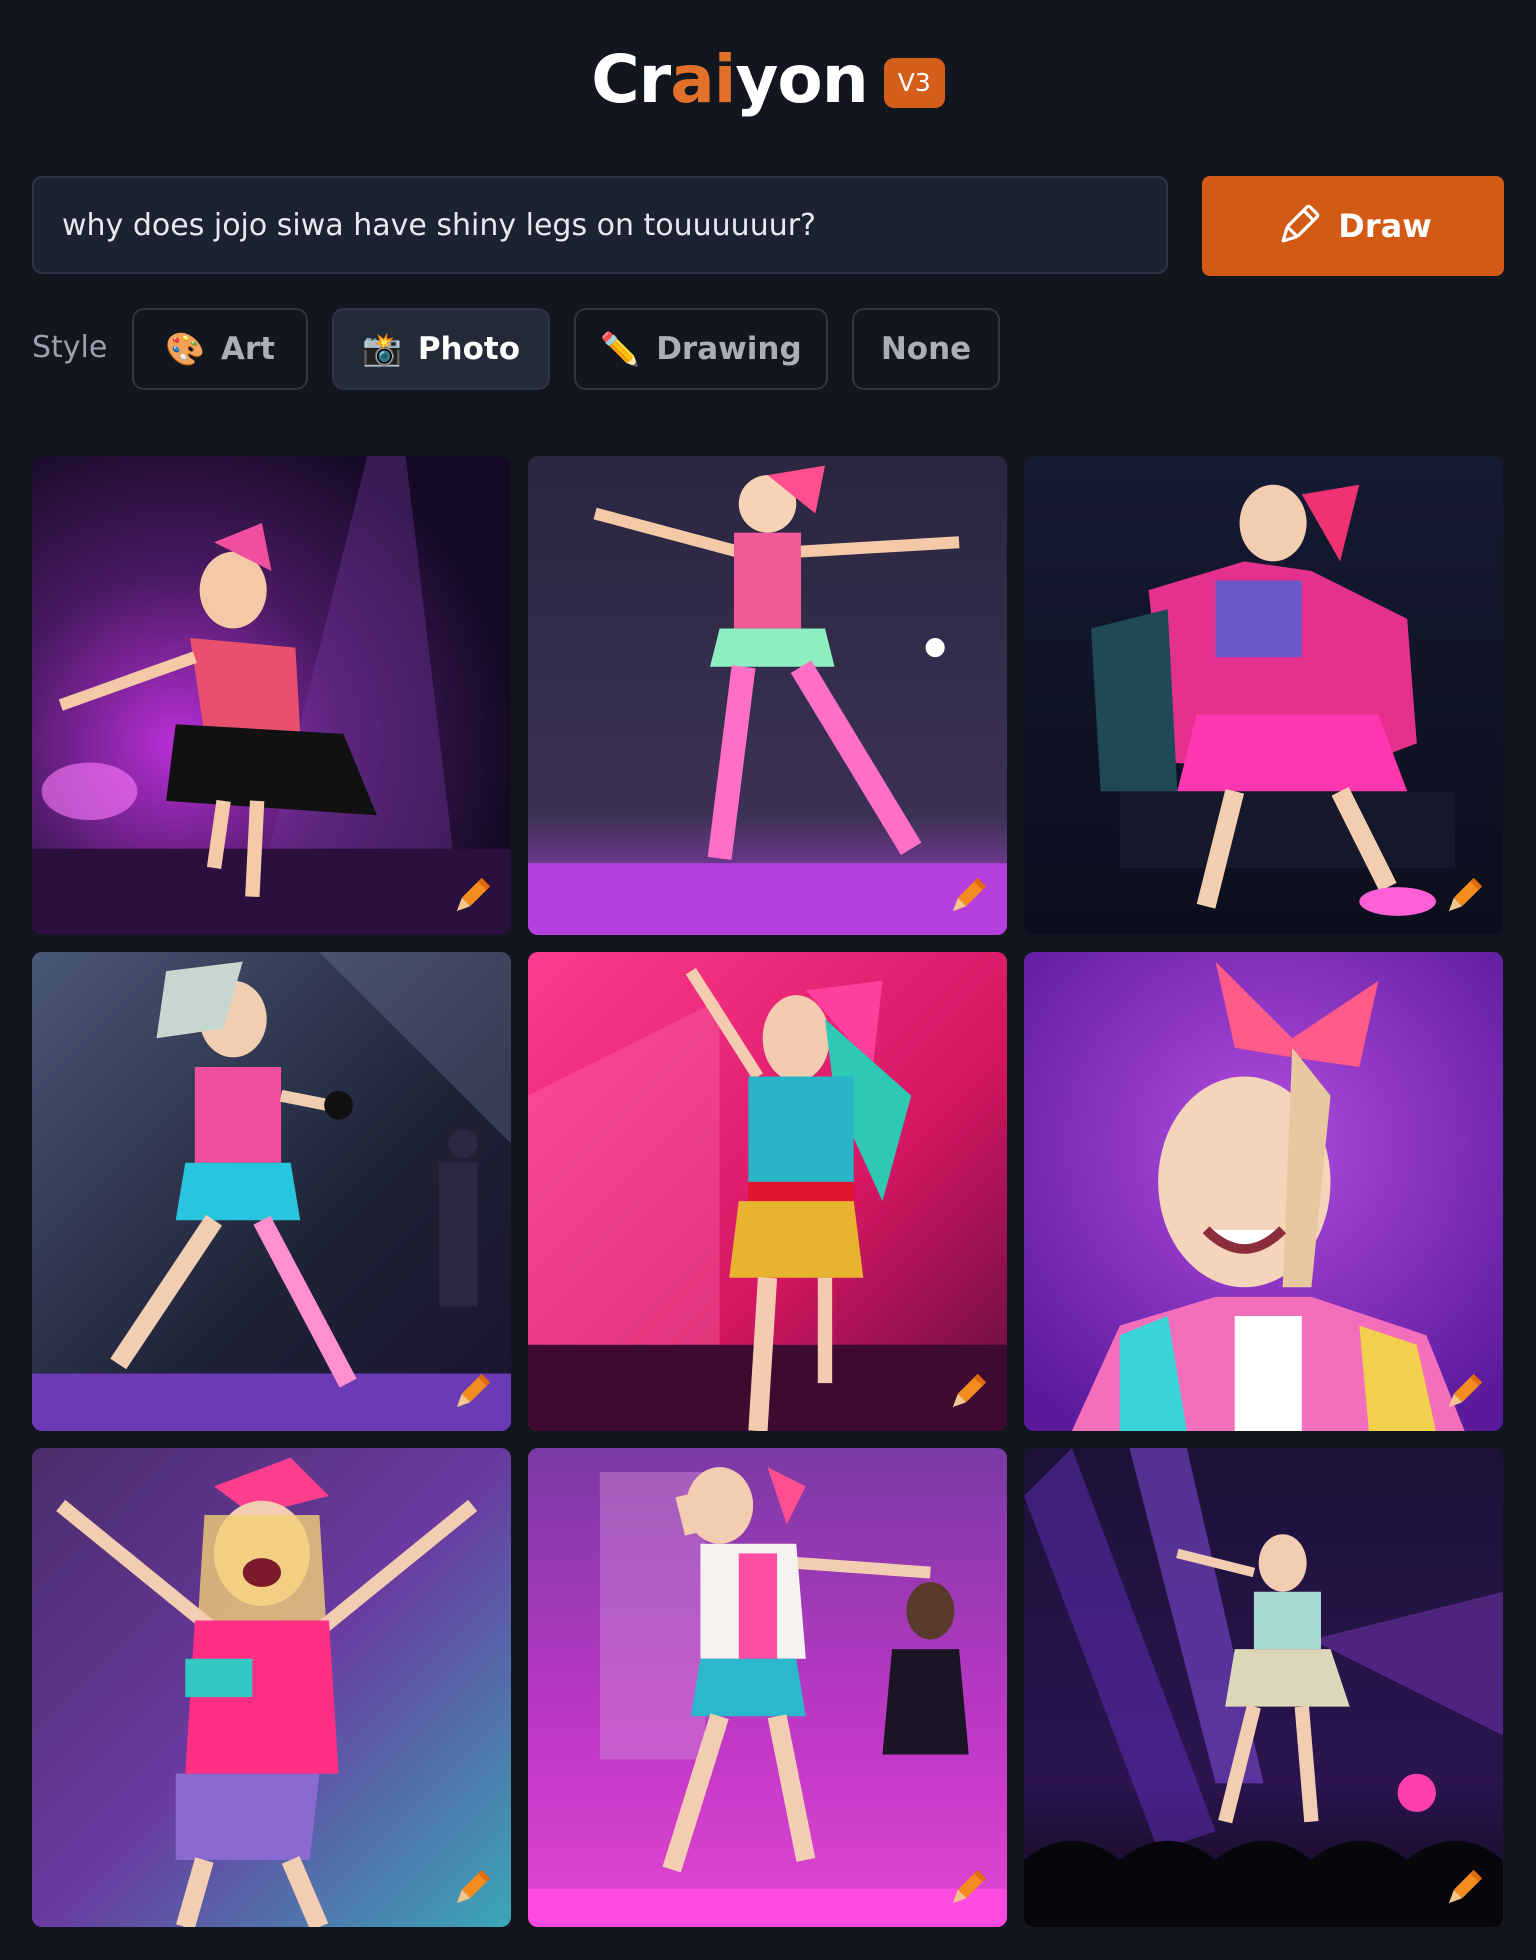 This screenshot has height=1960, width=1536. What do you see at coordinates (469, 349) in the screenshot?
I see `style-photo-label: Photo` at bounding box center [469, 349].